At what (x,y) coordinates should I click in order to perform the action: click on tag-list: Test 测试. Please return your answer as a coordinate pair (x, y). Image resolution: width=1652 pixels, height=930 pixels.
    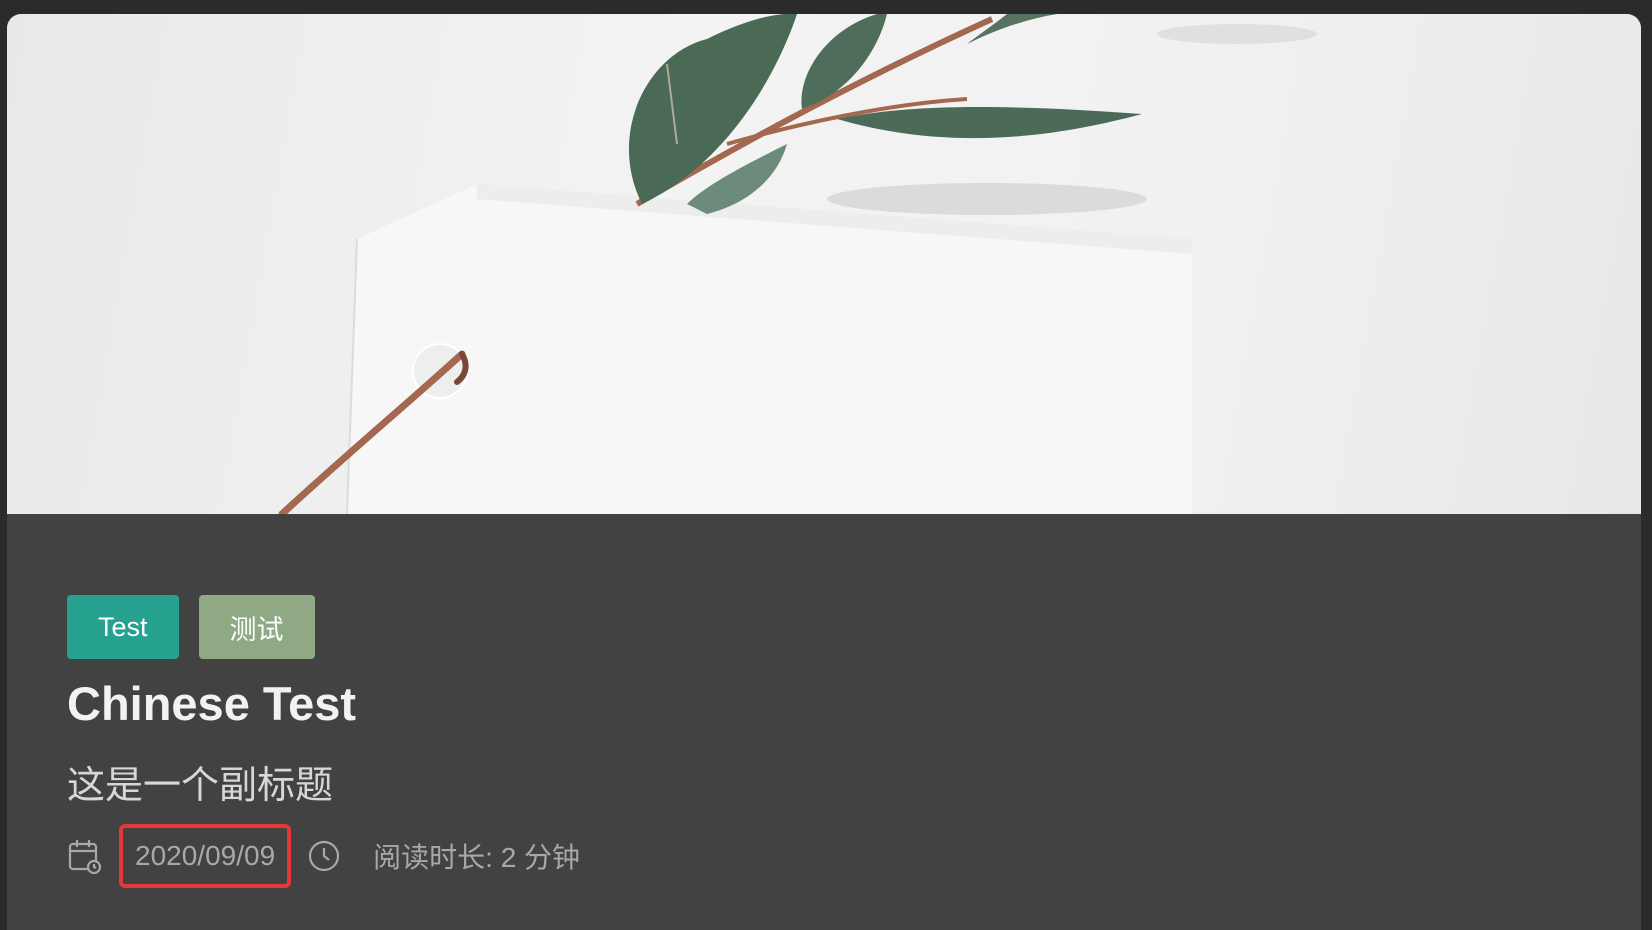
    Looking at the image, I should click on (191, 627).